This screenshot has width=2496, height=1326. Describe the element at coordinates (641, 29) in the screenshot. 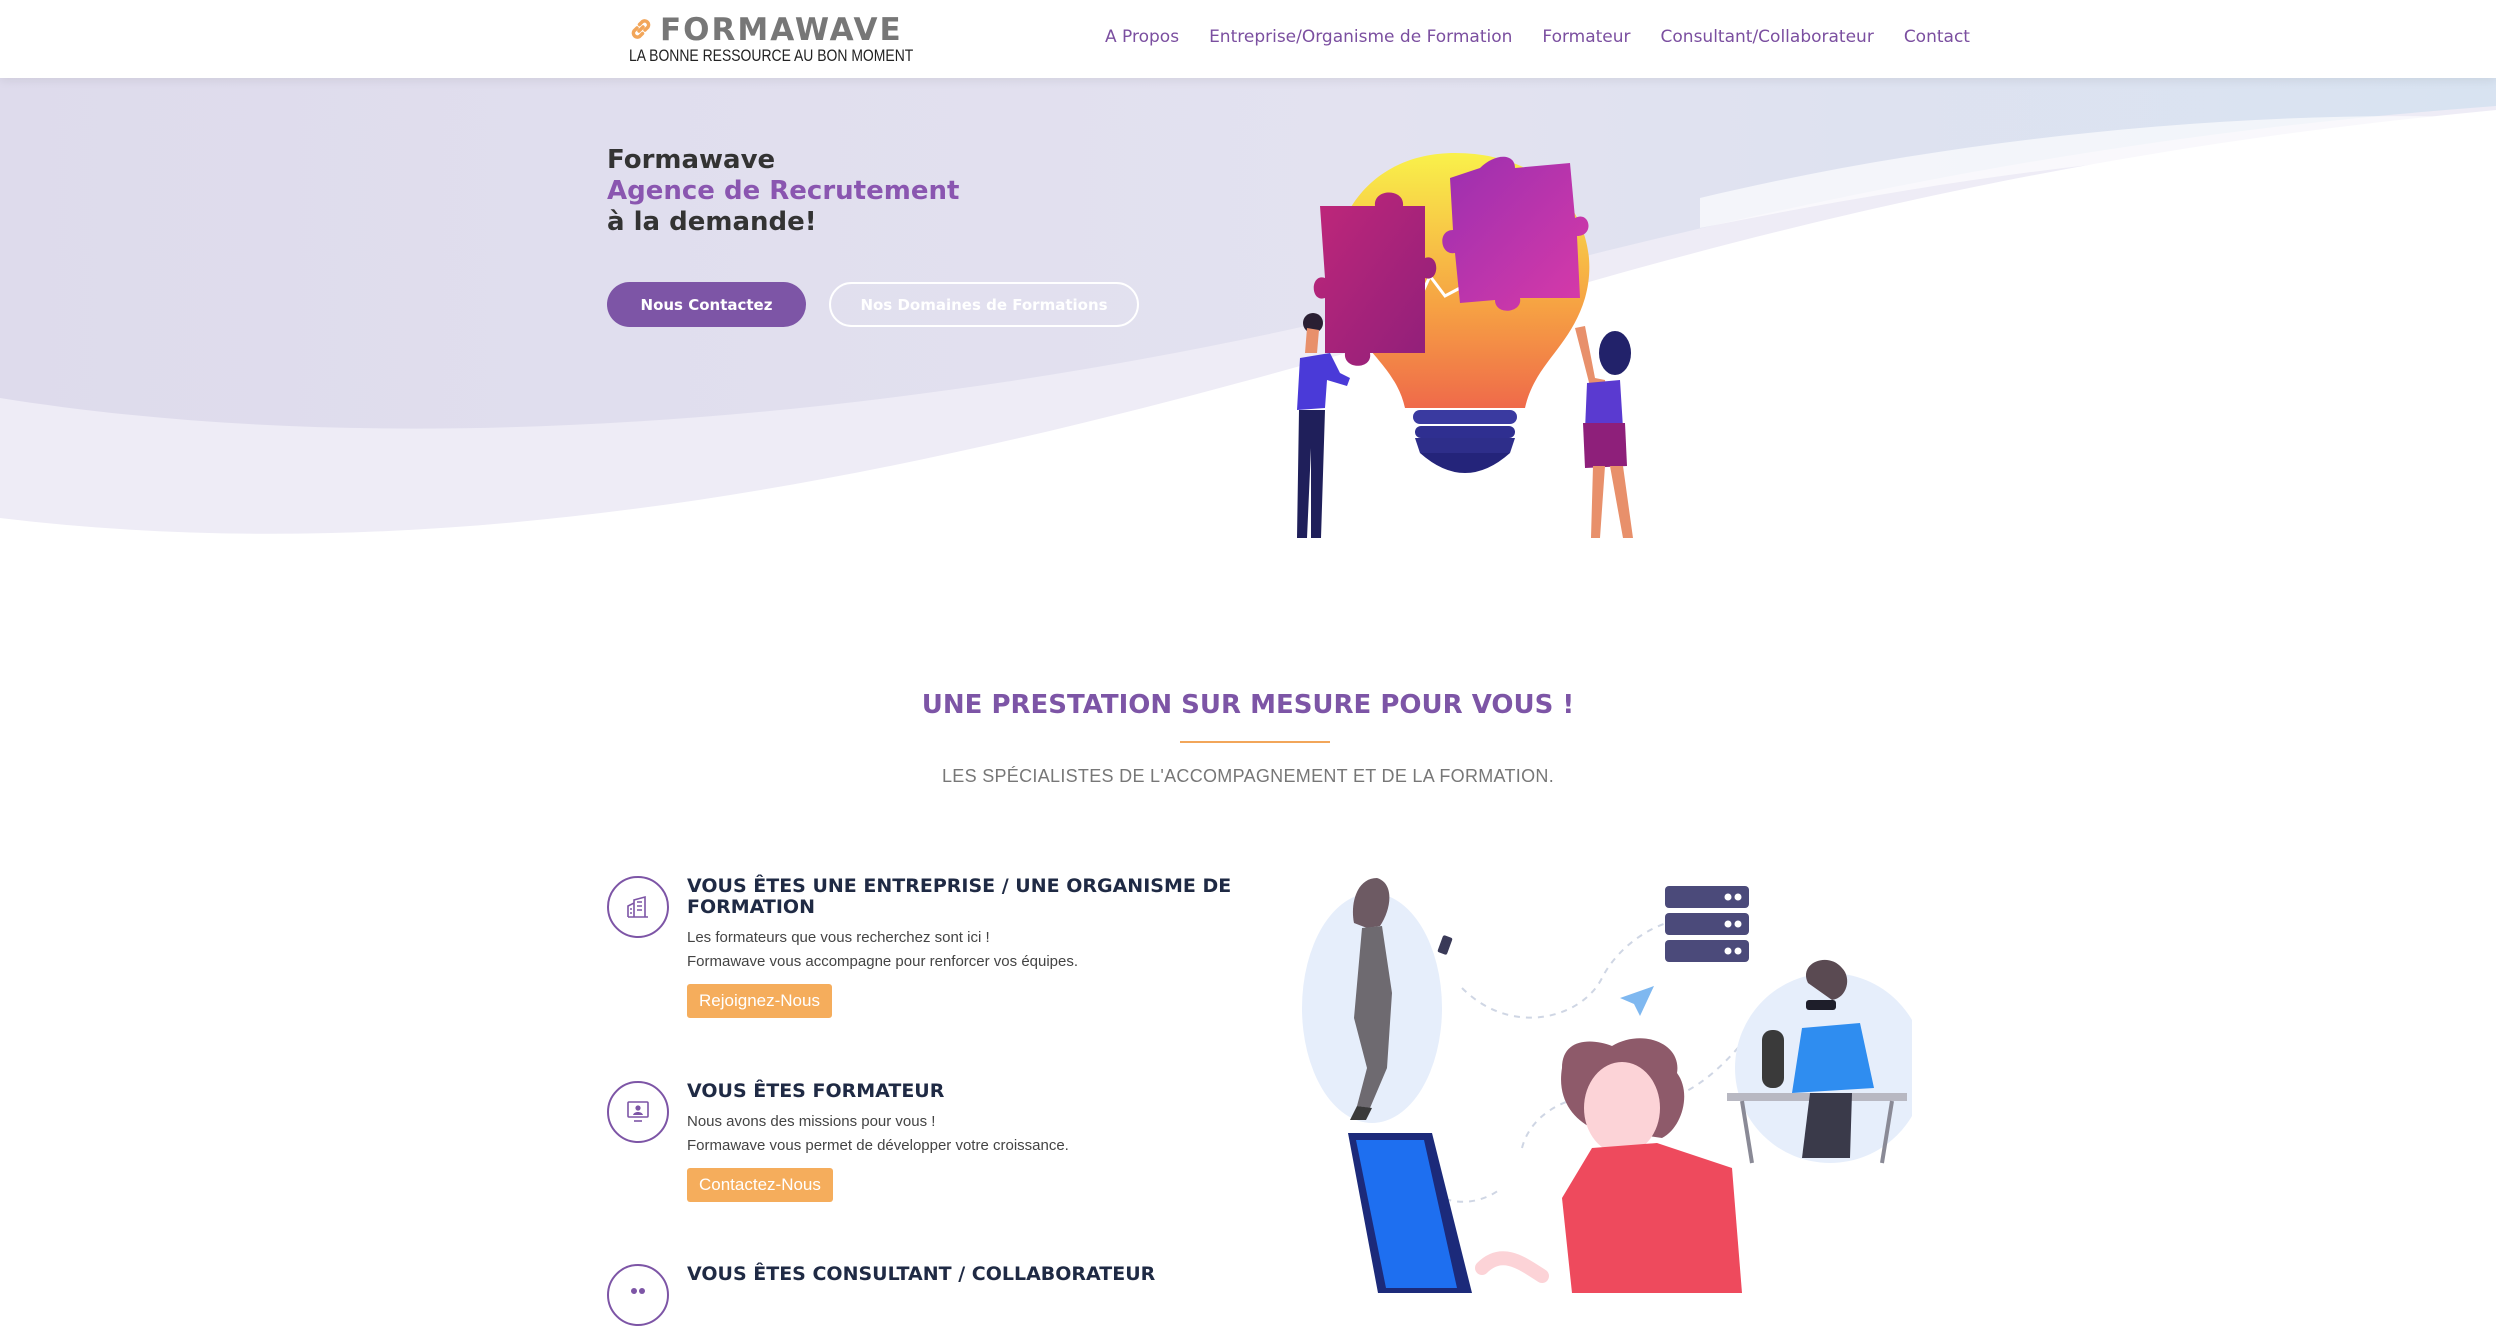

I see `link-icon` at that location.